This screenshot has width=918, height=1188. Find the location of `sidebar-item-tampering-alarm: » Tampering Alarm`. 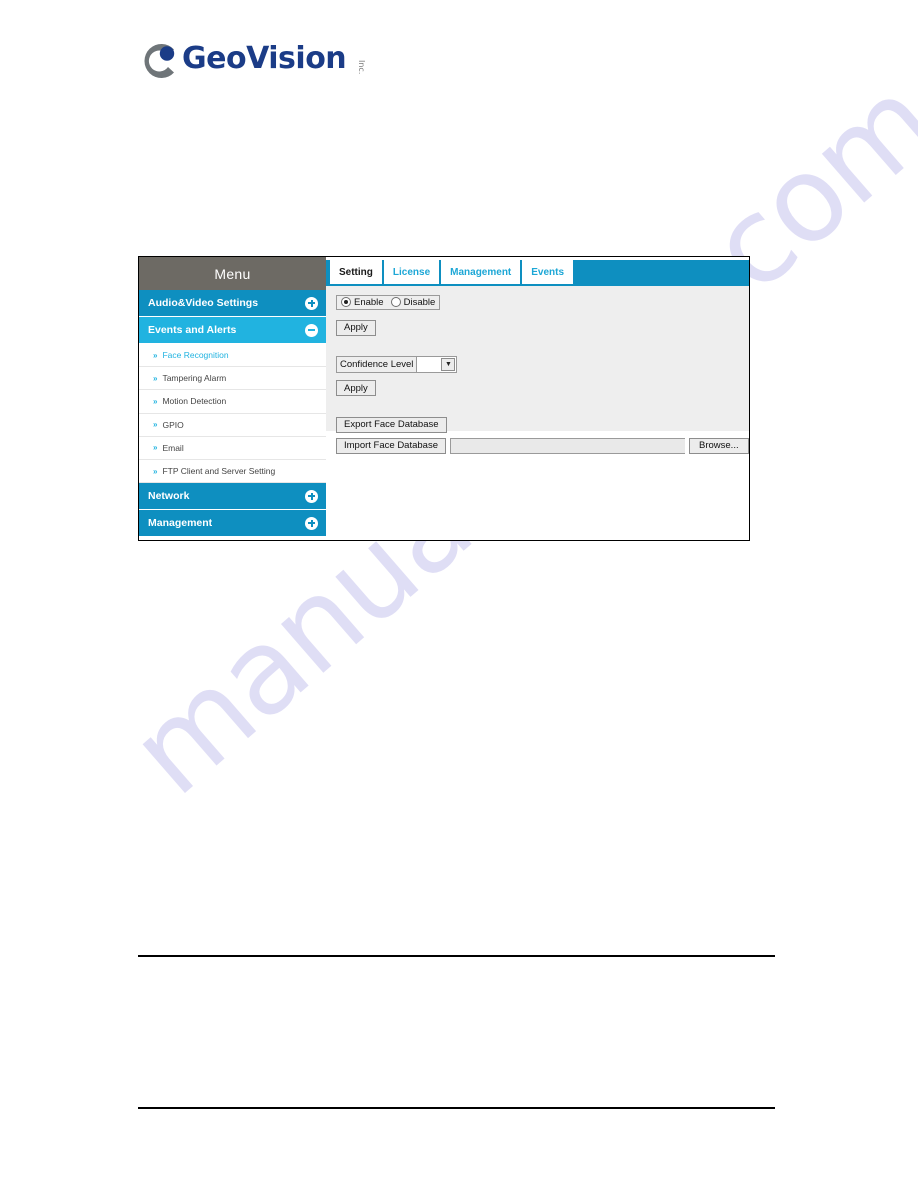

sidebar-item-tampering-alarm: » Tampering Alarm is located at coordinates (232, 379).